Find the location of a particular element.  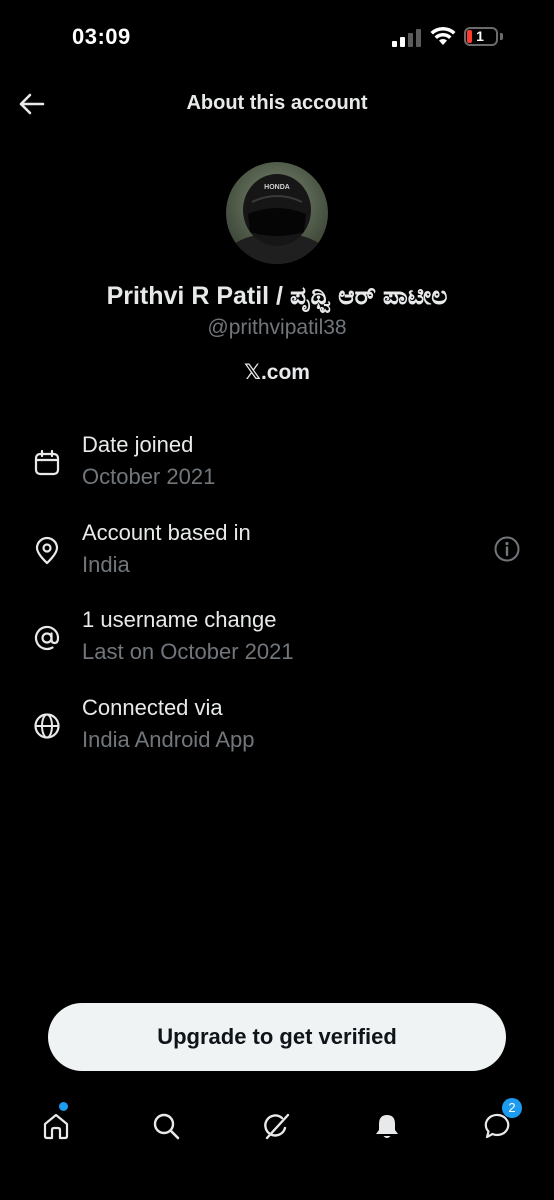

status-time: 03:09 is located at coordinates (101, 36).